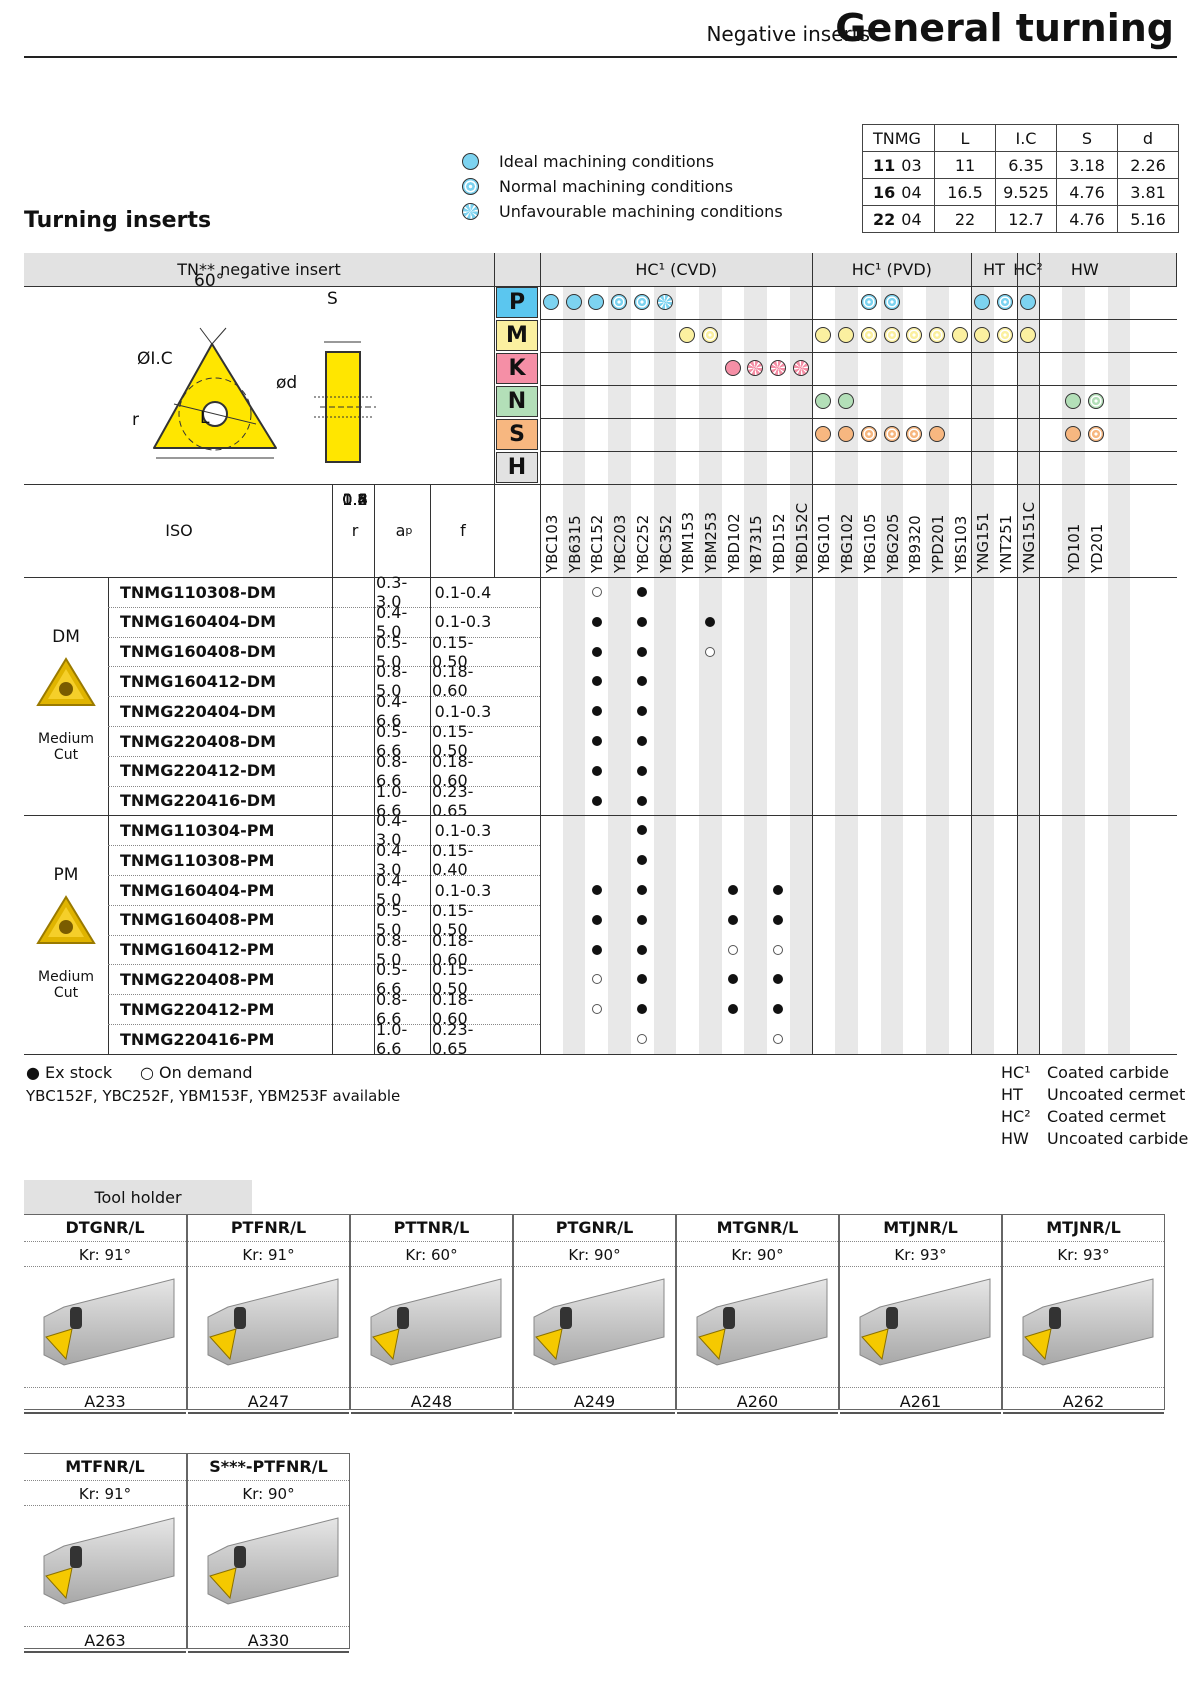 This screenshot has height=1686, width=1200. What do you see at coordinates (540, 654) in the screenshot?
I see `group-divider` at bounding box center [540, 654].